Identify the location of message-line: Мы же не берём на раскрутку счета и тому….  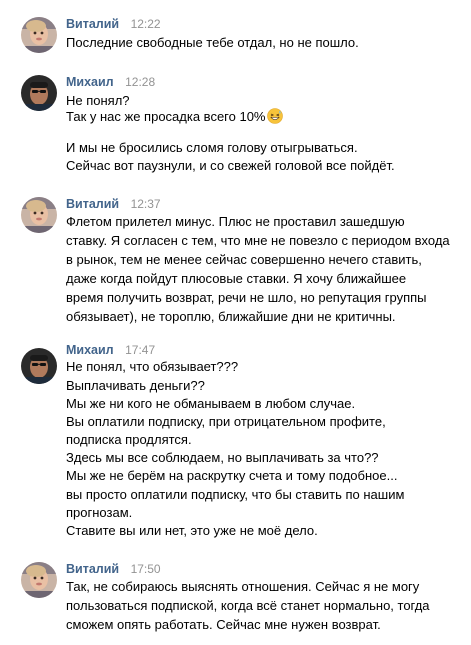
(232, 475).